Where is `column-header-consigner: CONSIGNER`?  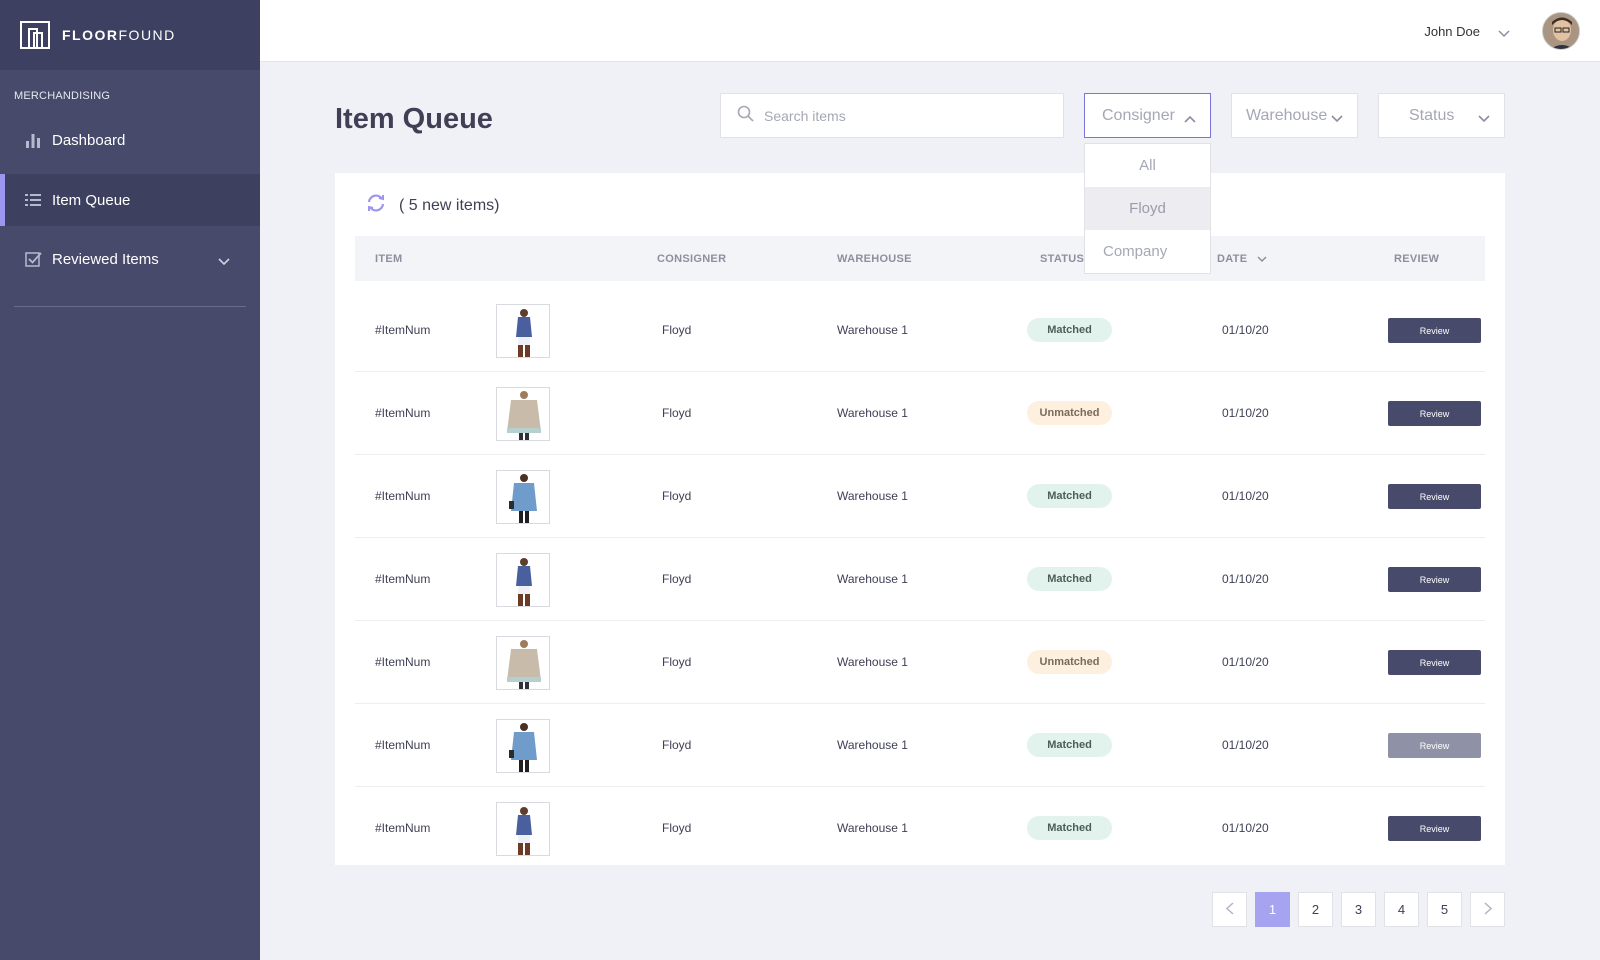 column-header-consigner: CONSIGNER is located at coordinates (691, 259).